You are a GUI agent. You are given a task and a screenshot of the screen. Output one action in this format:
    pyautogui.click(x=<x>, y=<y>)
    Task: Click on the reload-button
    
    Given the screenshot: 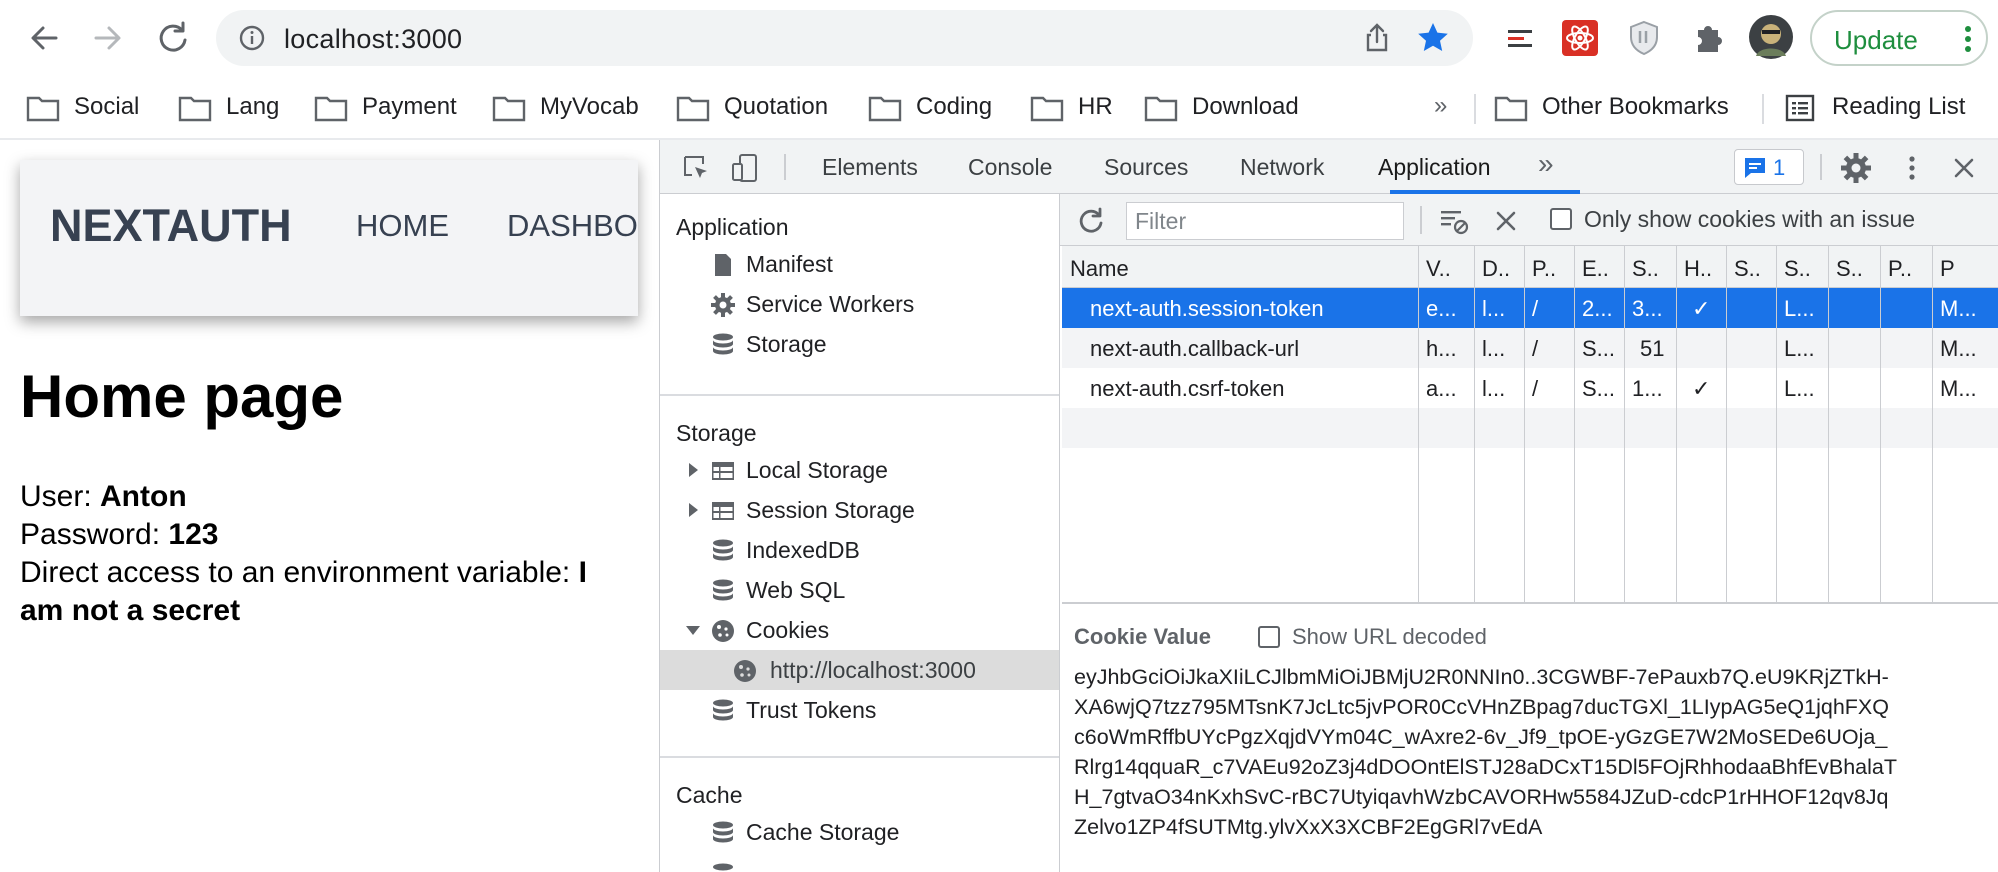 What is the action you would take?
    pyautogui.click(x=172, y=38)
    